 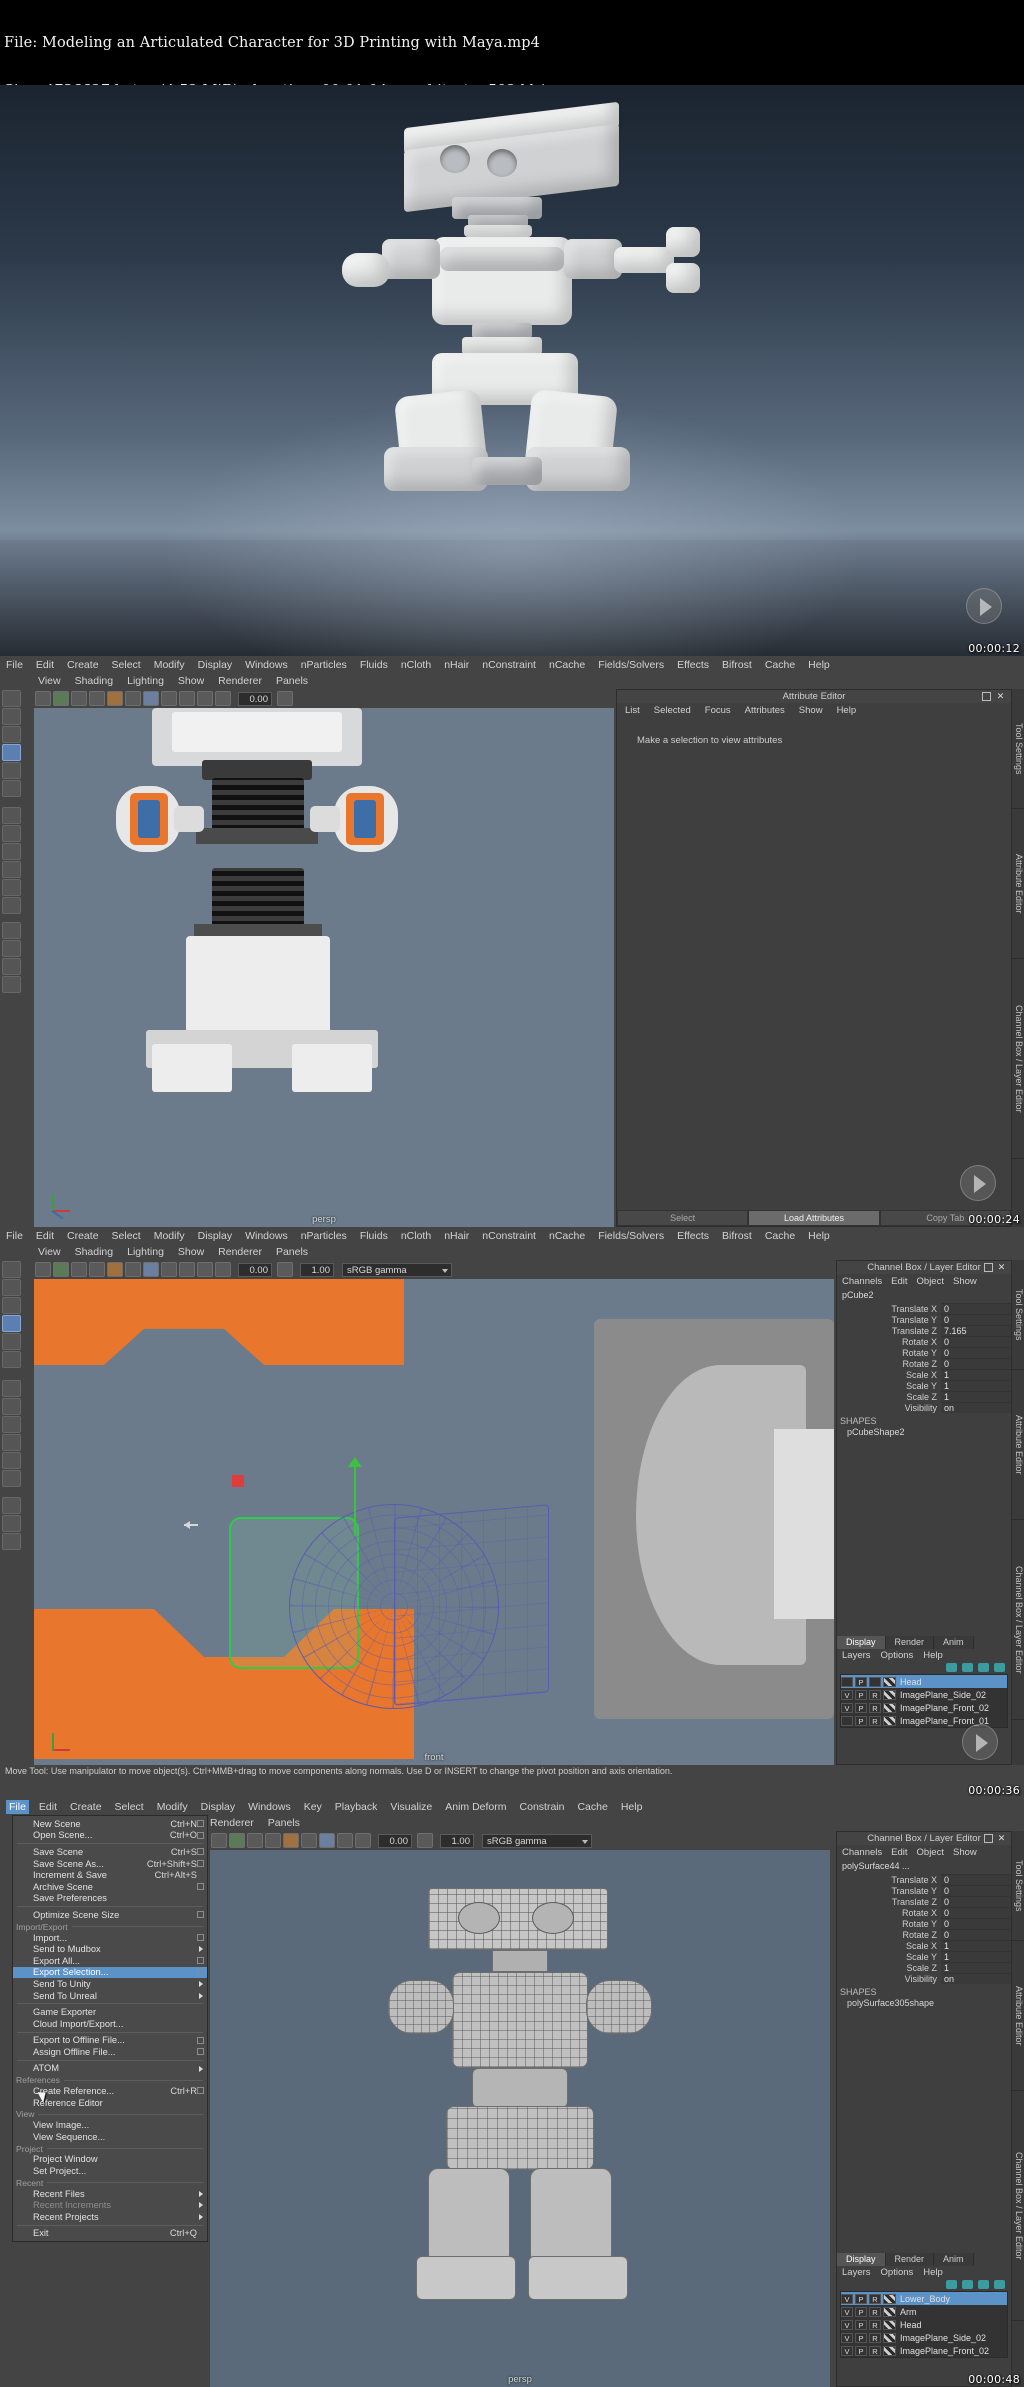 I want to click on panelmenu-panels: Panels, so click(x=292, y=681).